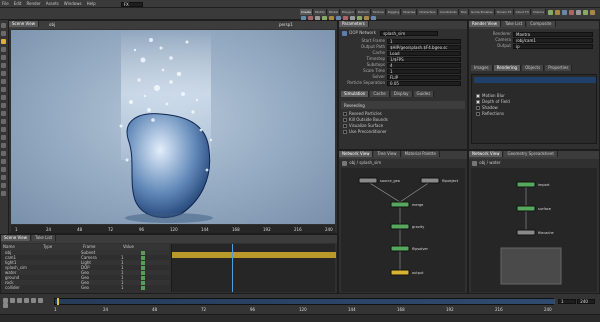 Image resolution: width=600 pixels, height=322 pixels. What do you see at coordinates (533, 68) in the screenshot?
I see `render-subtab-2: Objects` at bounding box center [533, 68].